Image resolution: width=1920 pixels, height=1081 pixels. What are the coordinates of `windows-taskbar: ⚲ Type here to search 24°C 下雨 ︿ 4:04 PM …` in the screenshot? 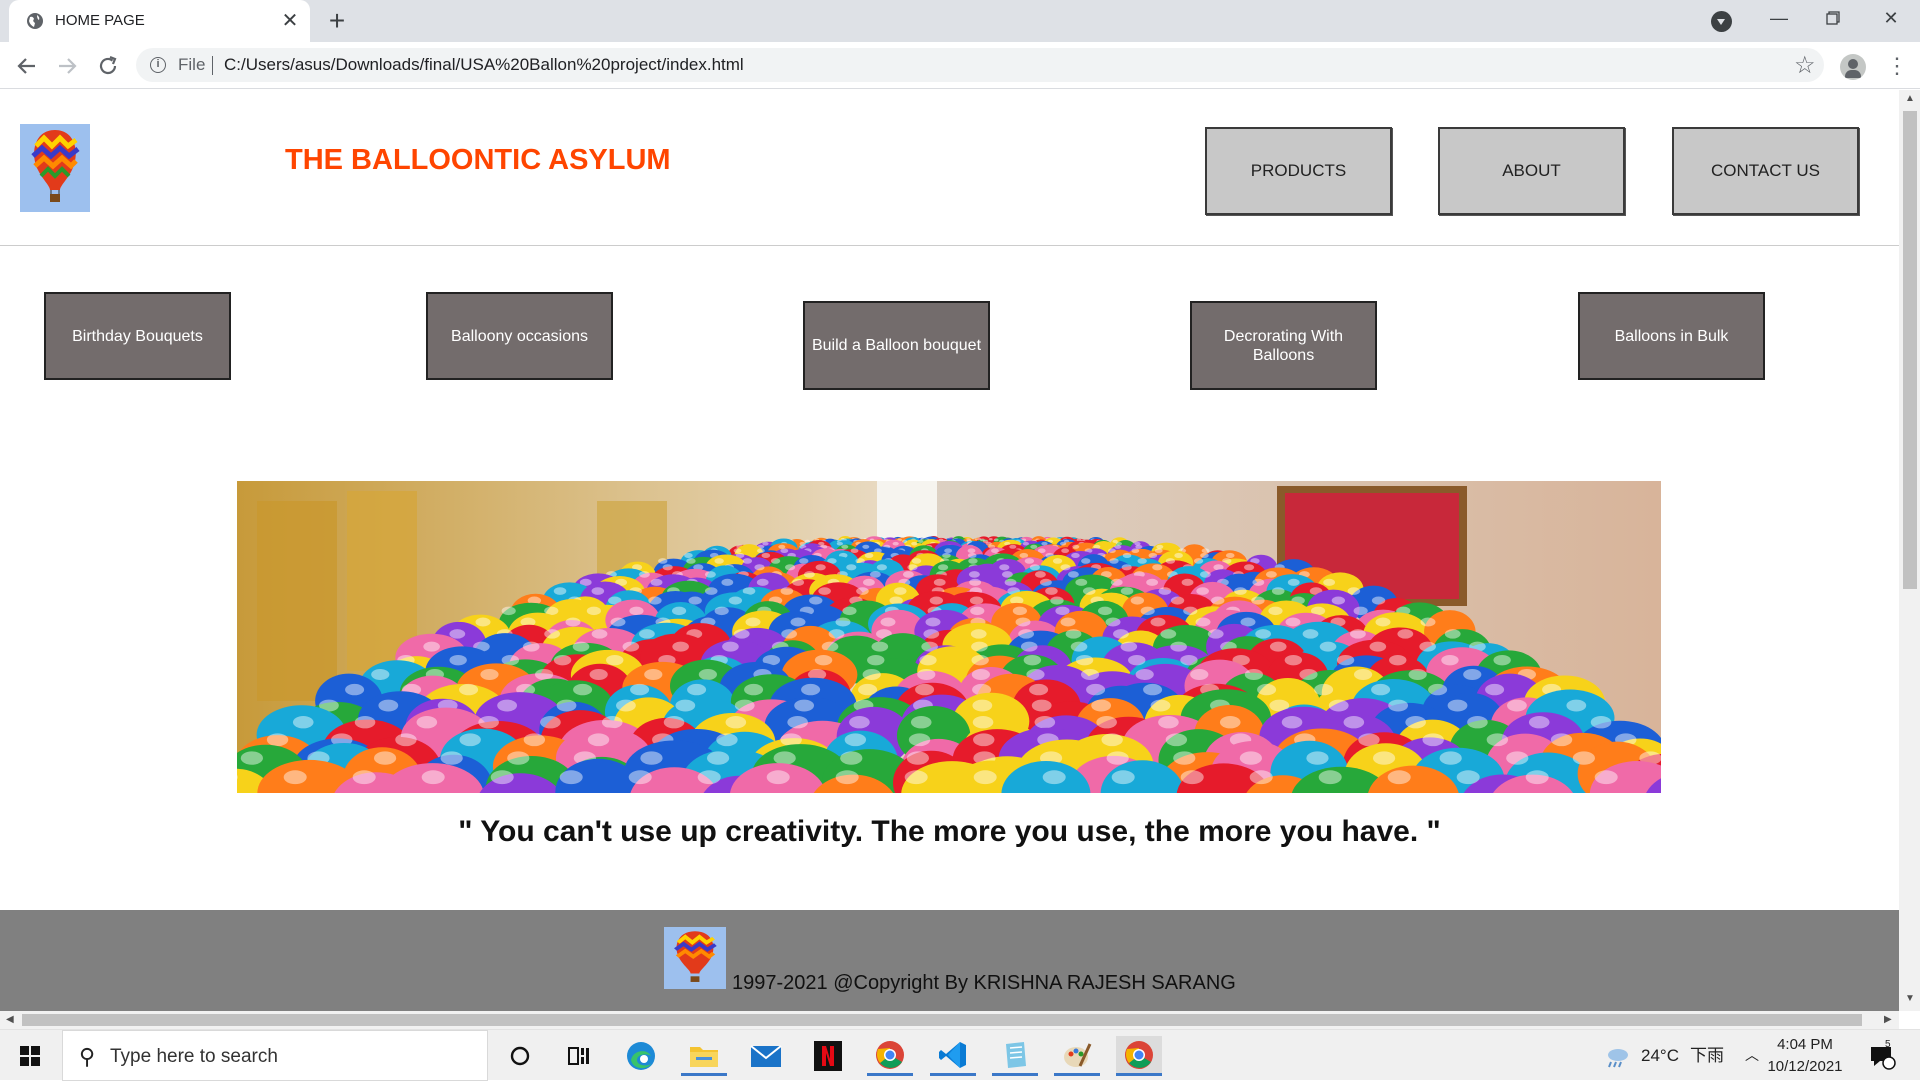 It's located at (960, 1055).